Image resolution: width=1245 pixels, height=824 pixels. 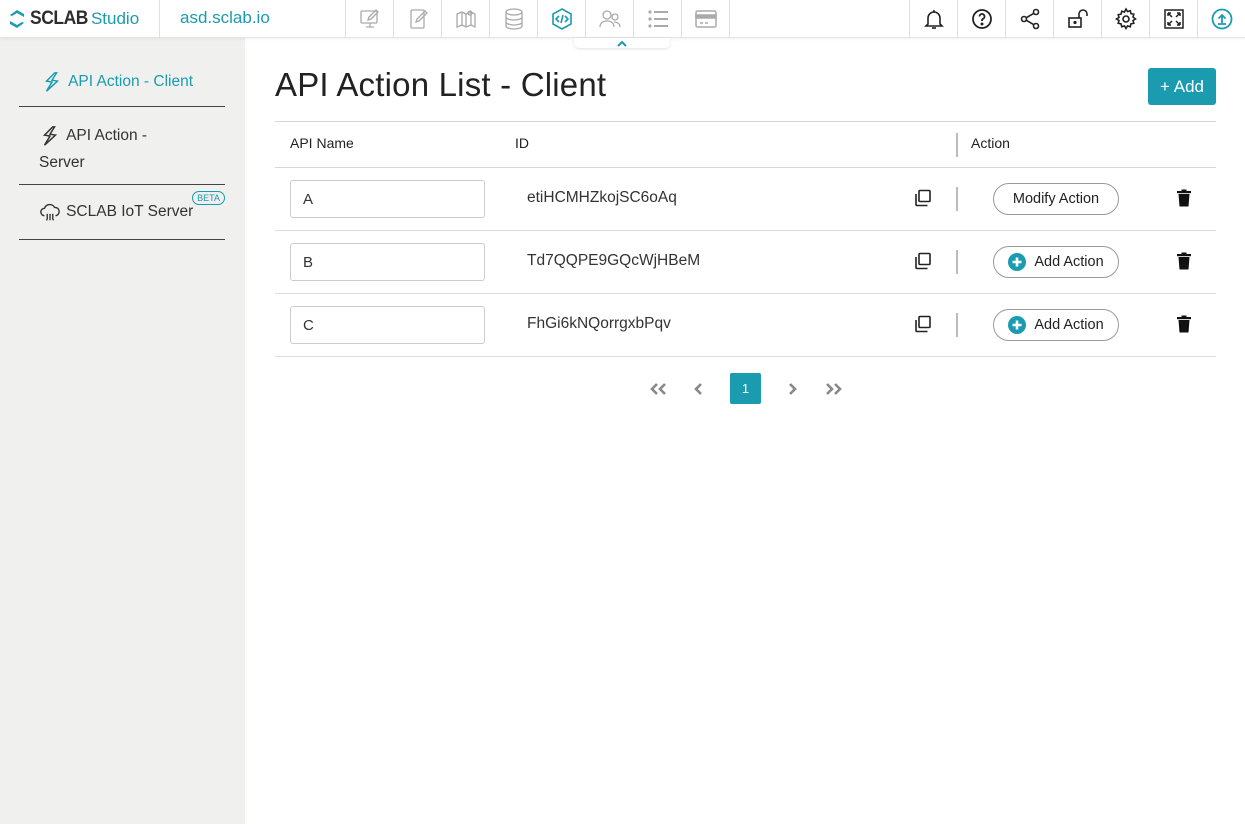 I want to click on next-page-button, so click(x=793, y=389).